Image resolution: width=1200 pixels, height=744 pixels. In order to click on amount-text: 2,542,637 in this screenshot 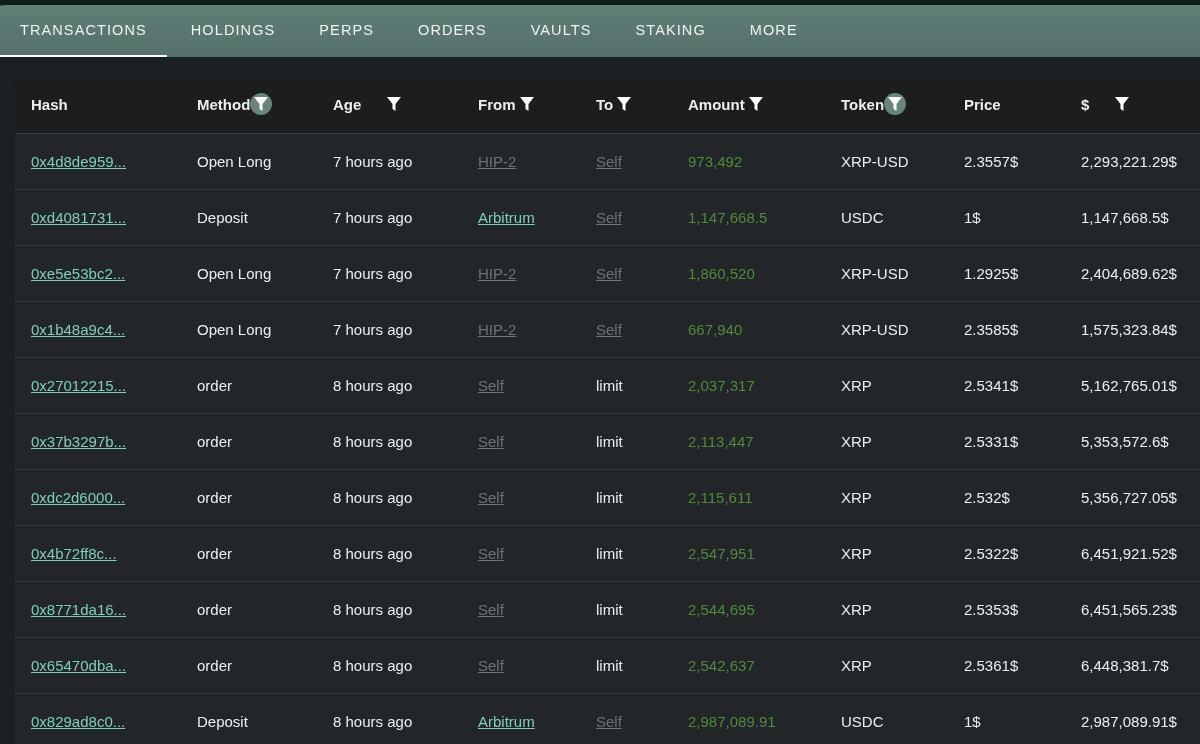, I will do `click(721, 665)`.